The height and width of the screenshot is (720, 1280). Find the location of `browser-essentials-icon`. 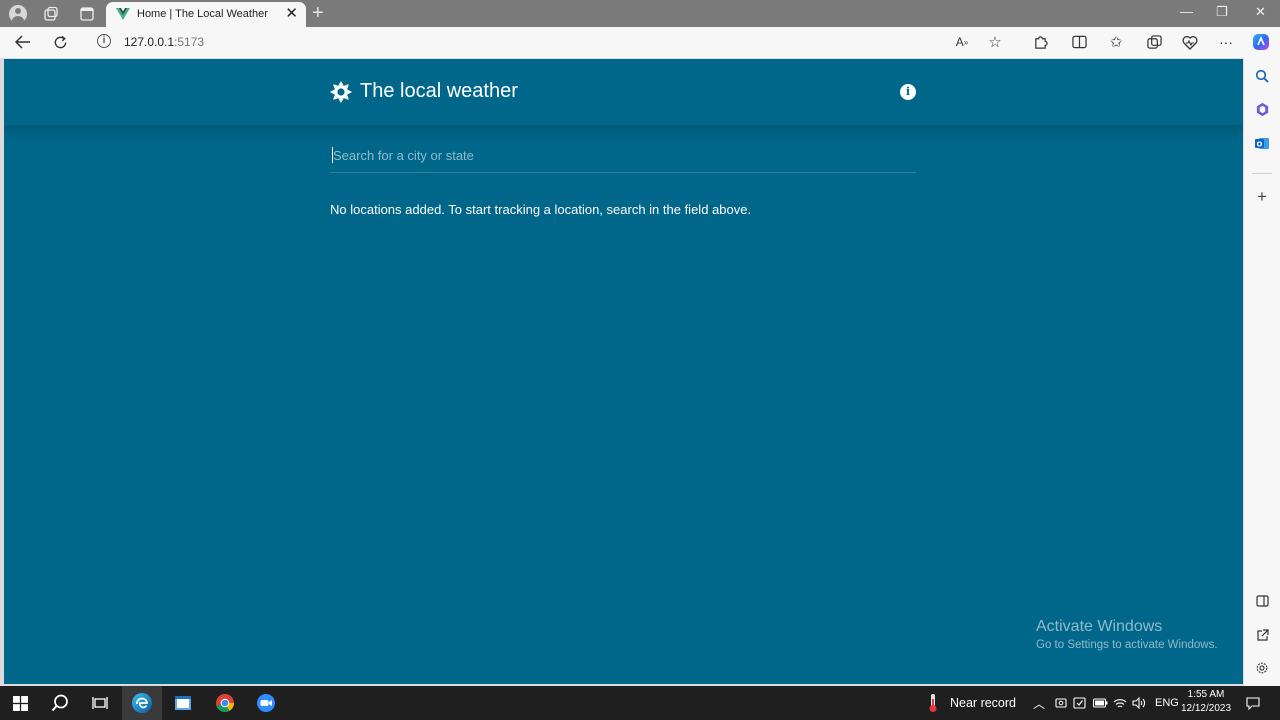

browser-essentials-icon is located at coordinates (1190, 42).